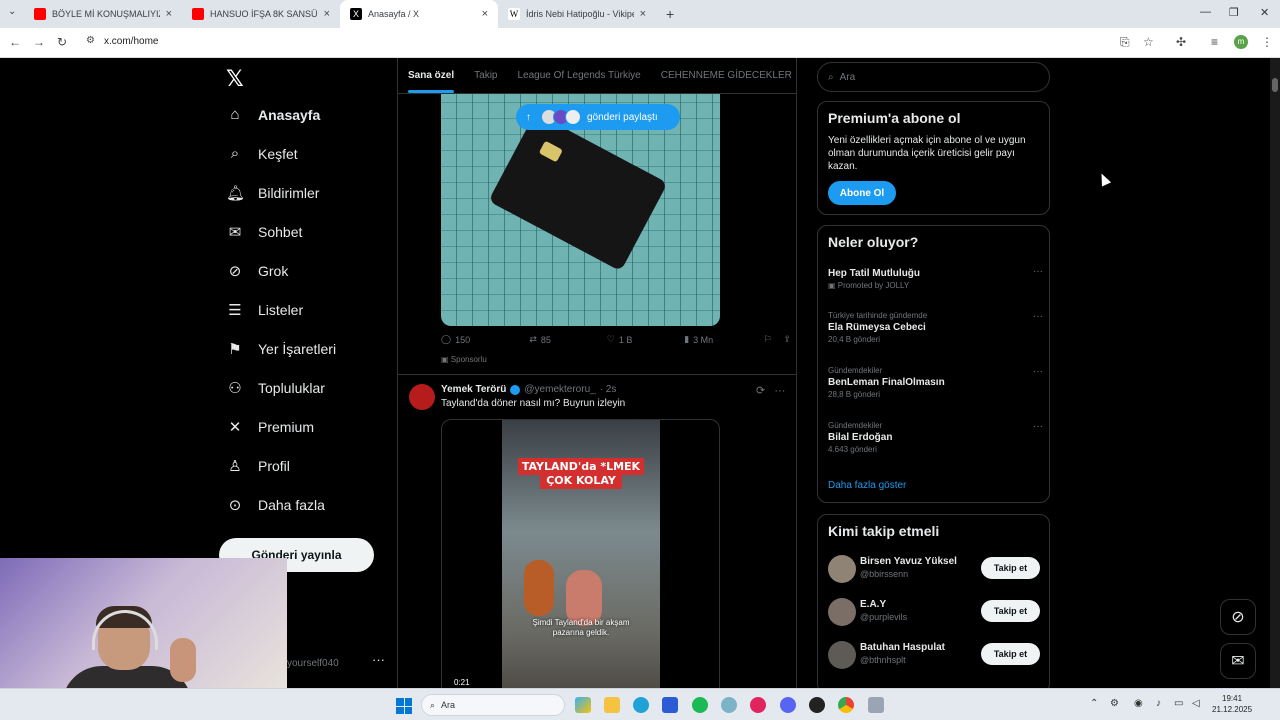  Describe the element at coordinates (608, 389) in the screenshot. I see `tweet-time: · 2s` at that location.